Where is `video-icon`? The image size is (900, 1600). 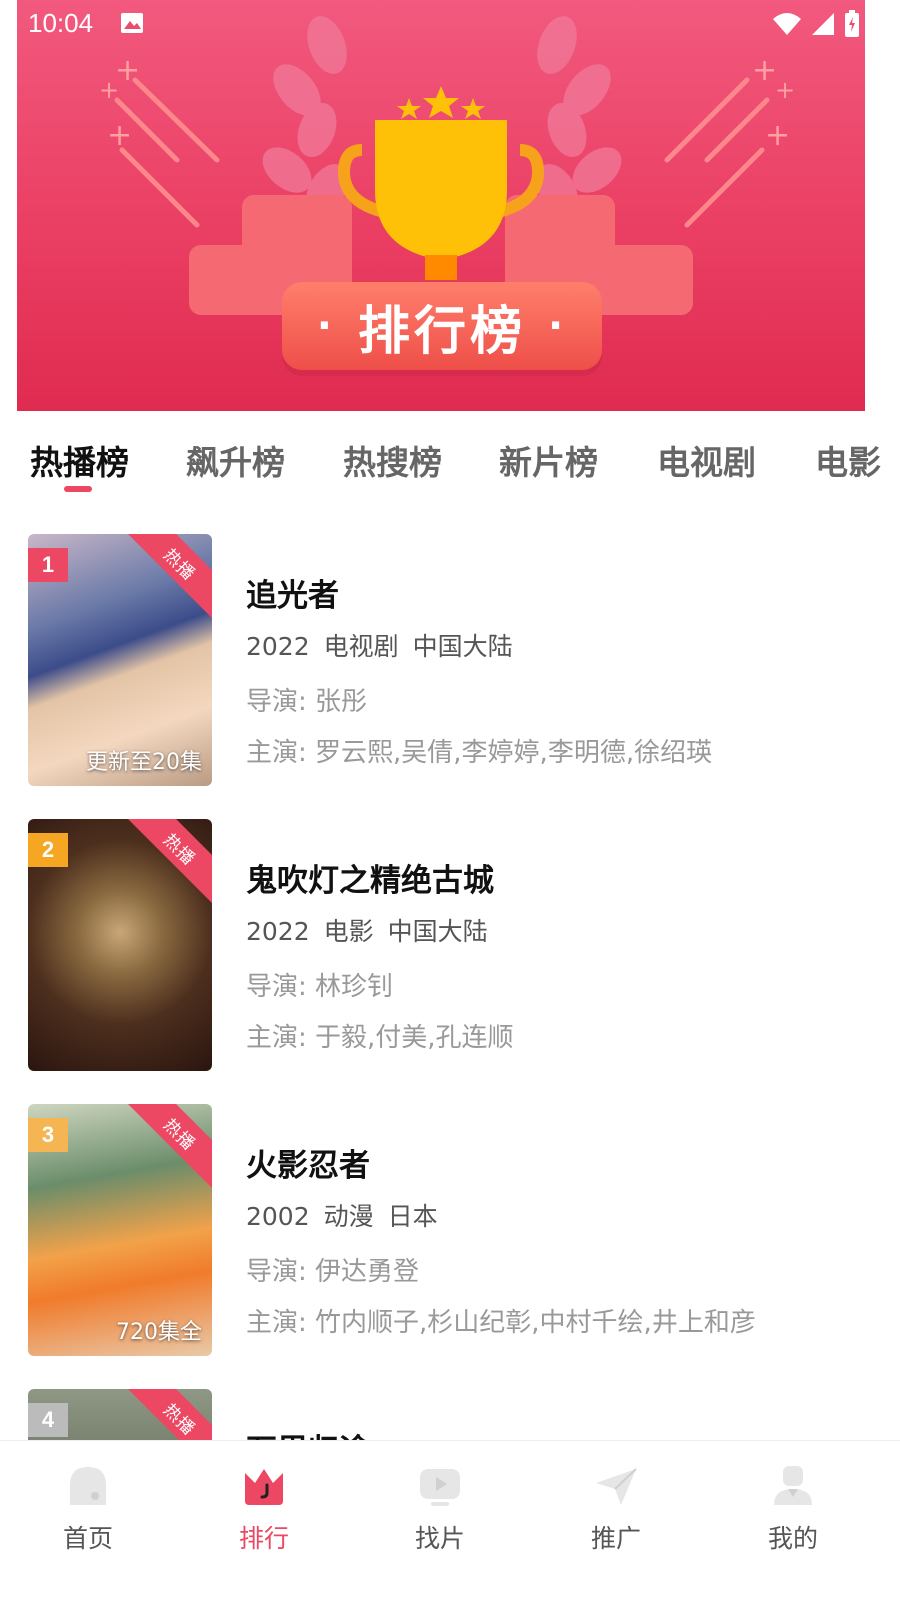
video-icon is located at coordinates (440, 1487).